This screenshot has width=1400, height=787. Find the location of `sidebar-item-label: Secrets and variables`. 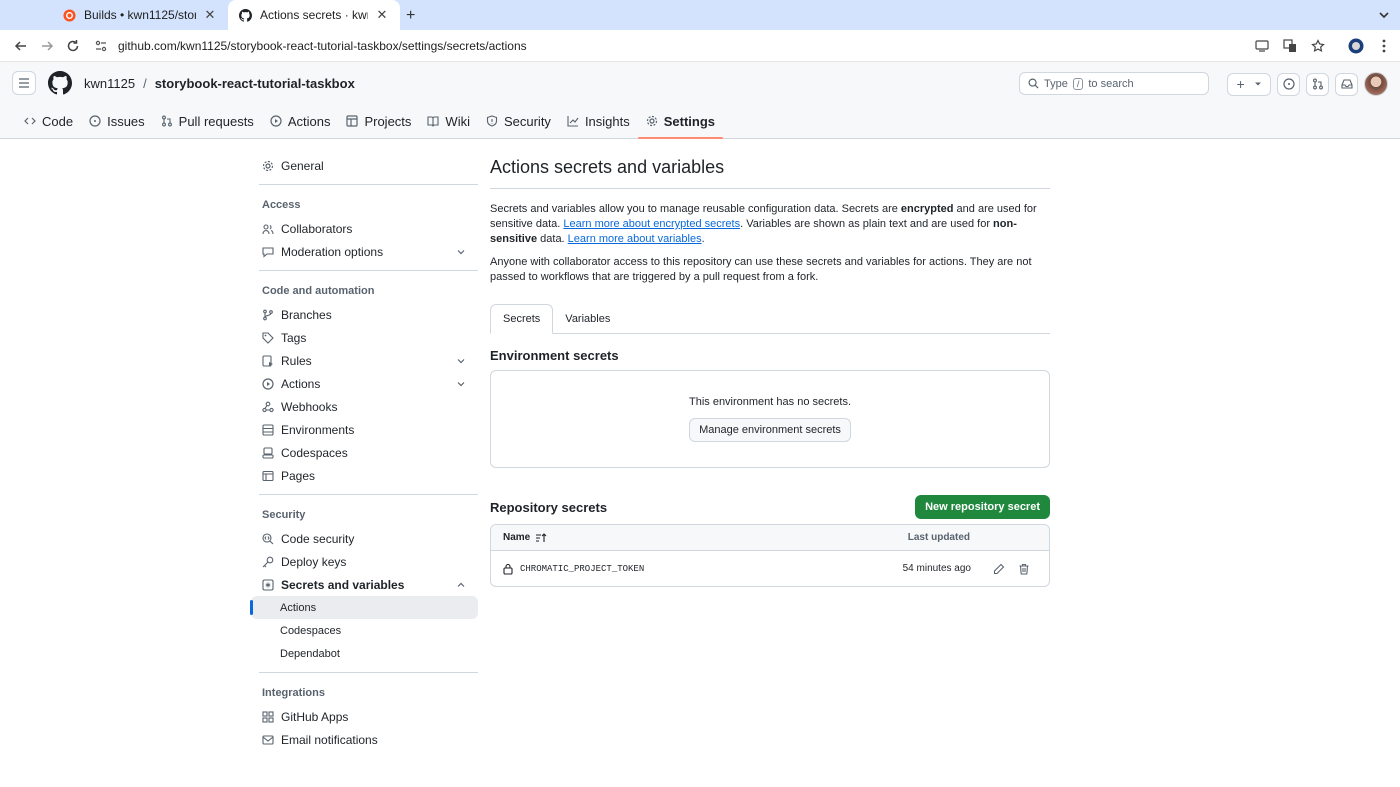

sidebar-item-label: Secrets and variables is located at coordinates (343, 584).